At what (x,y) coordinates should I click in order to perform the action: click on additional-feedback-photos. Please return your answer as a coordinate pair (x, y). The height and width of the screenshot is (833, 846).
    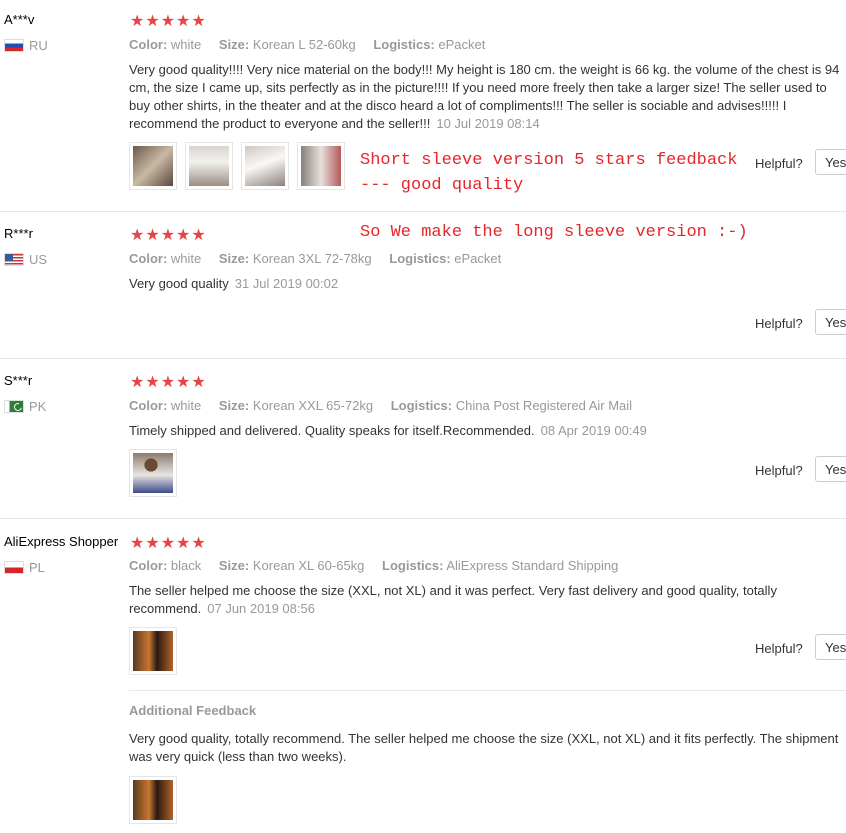
    Looking at the image, I should click on (153, 800).